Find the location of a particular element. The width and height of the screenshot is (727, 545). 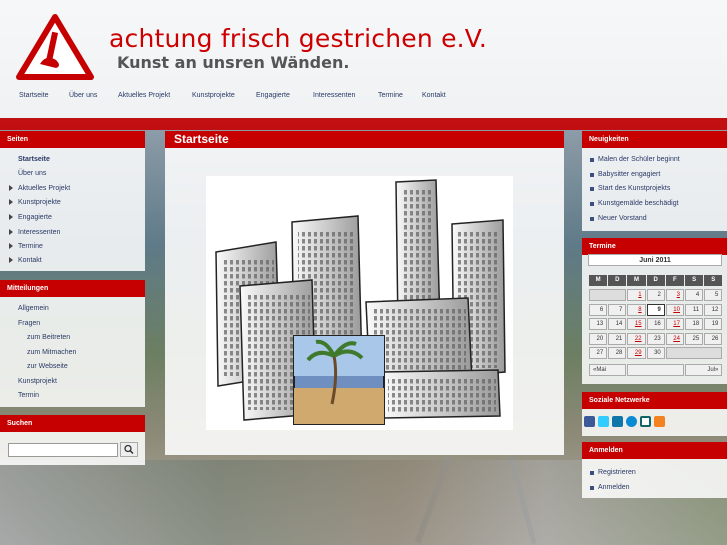

mitteilungen-heading: Mitteilungen is located at coordinates (72, 288).